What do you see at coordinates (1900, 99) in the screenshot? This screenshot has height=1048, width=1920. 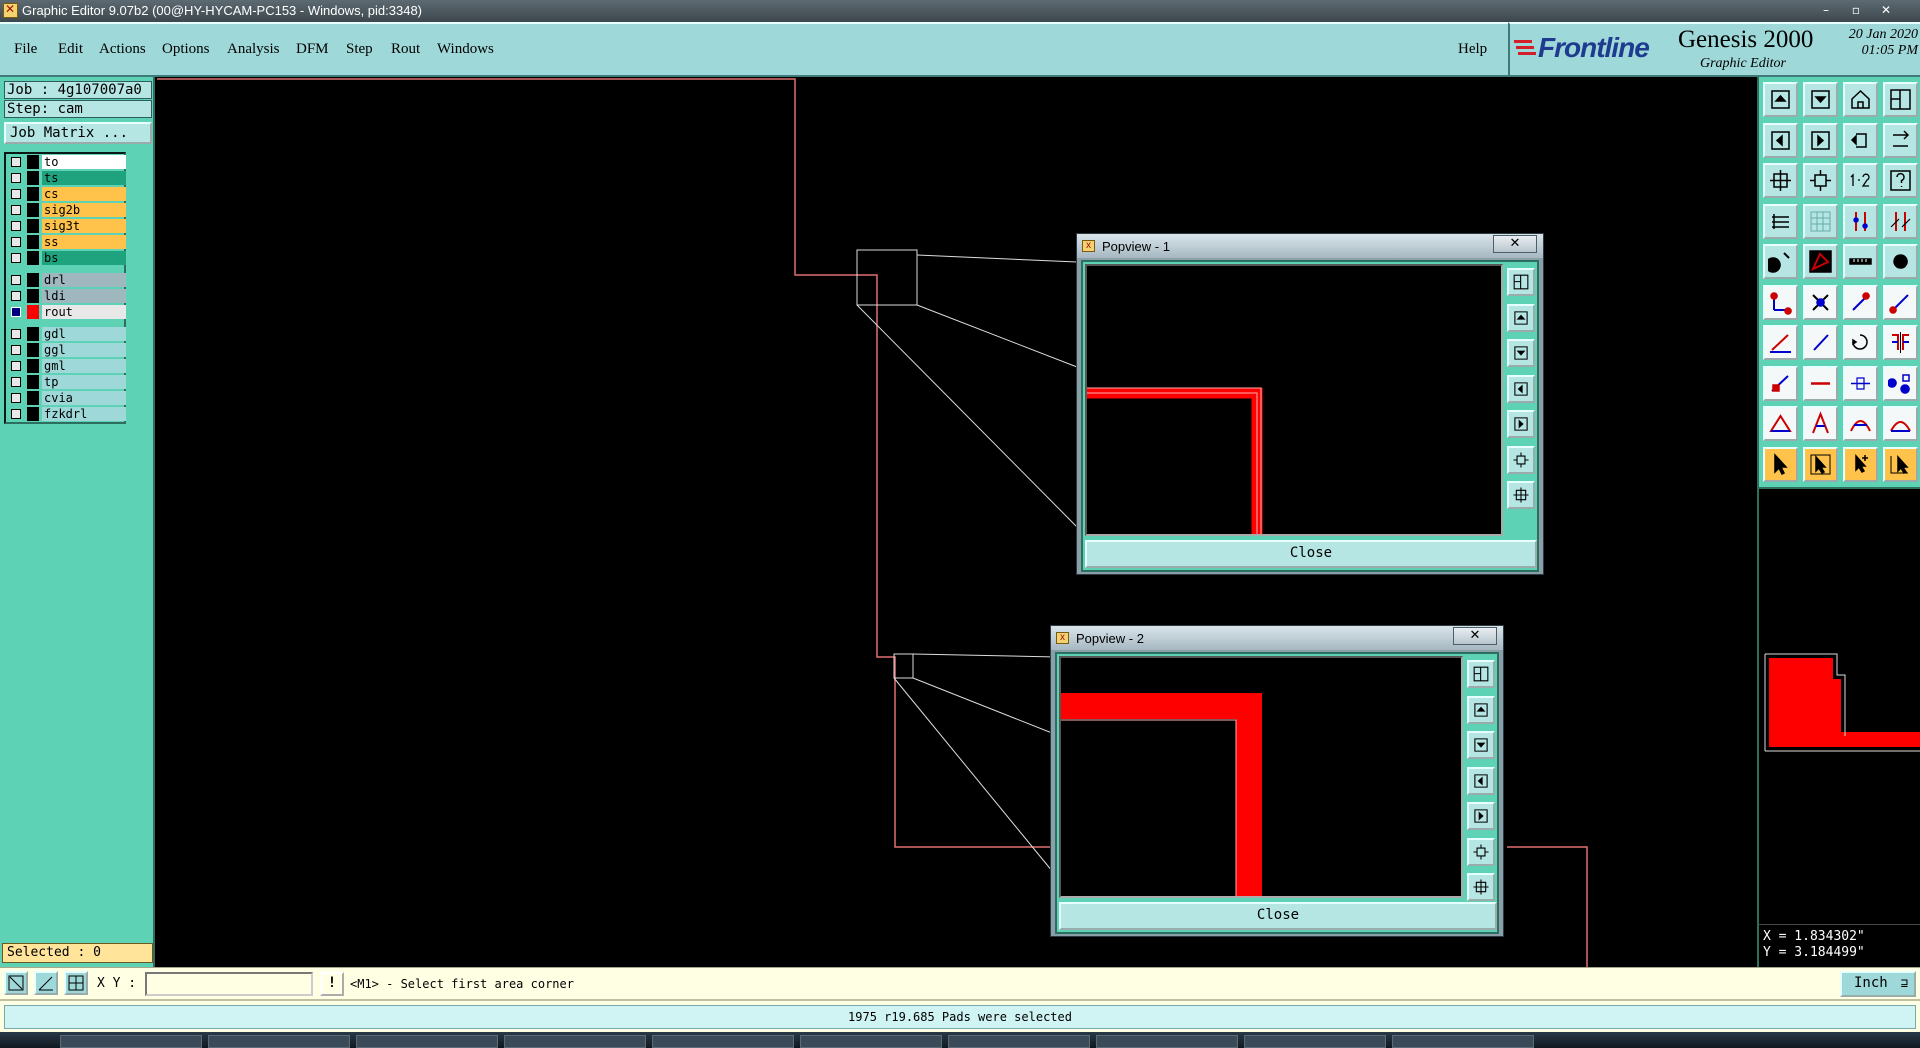 I see `tool-split-button` at bounding box center [1900, 99].